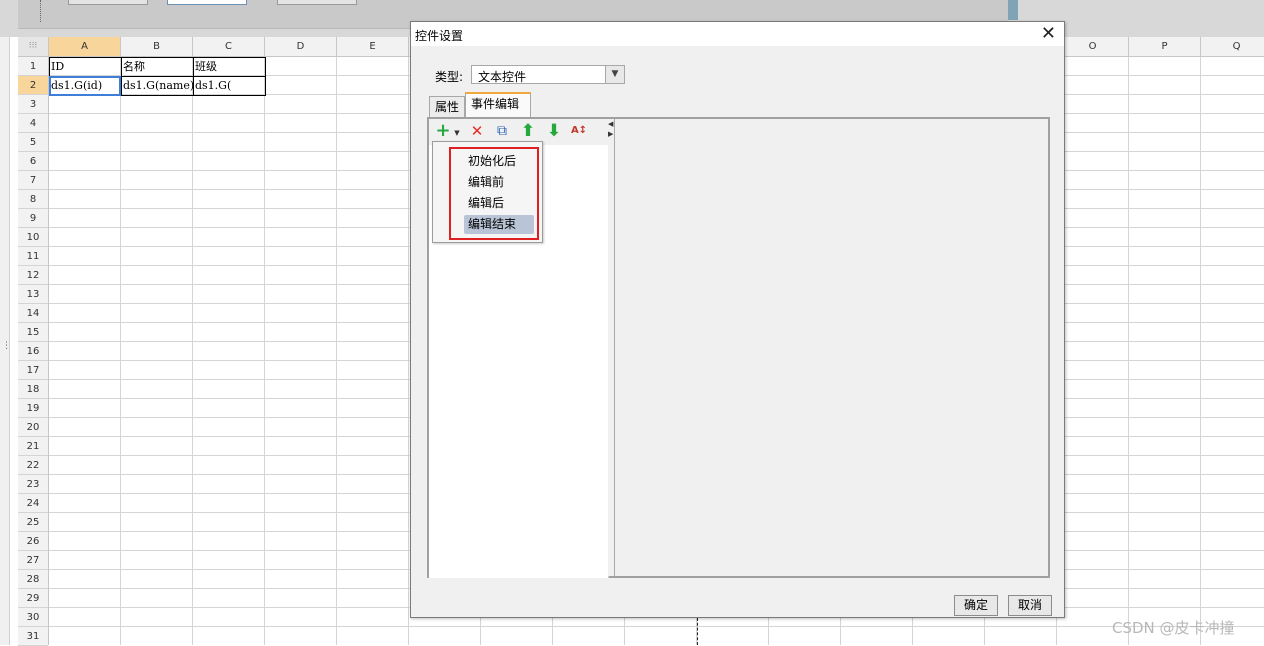  Describe the element at coordinates (33, 370) in the screenshot. I see `row-header-17: 17` at that location.